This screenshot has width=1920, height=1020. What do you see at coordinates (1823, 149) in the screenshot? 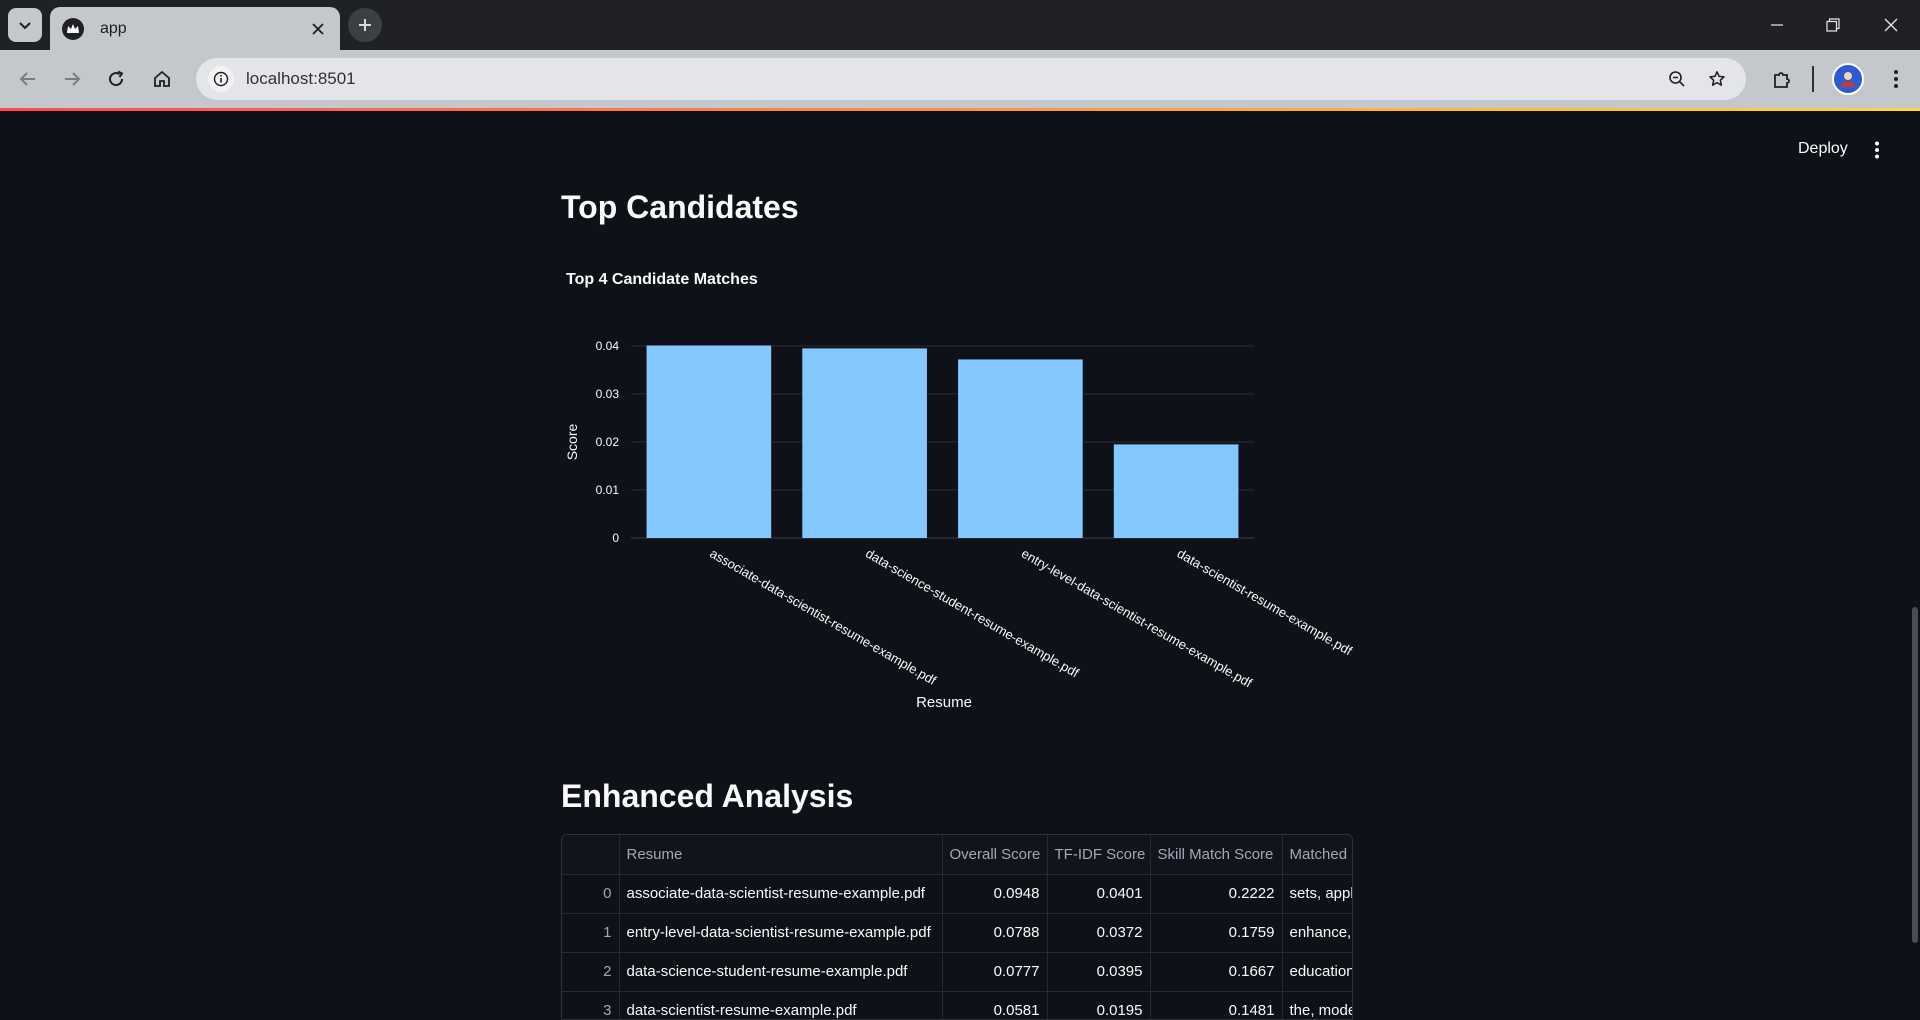
I see `deploy-button: Deploy` at bounding box center [1823, 149].